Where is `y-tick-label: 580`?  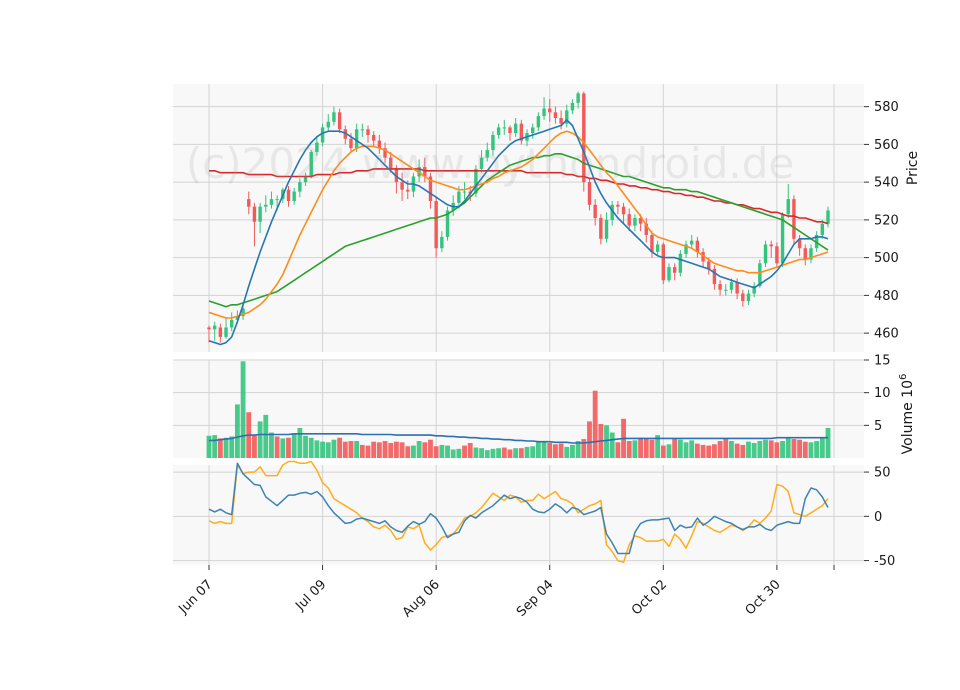
y-tick-label: 580 is located at coordinates (886, 107).